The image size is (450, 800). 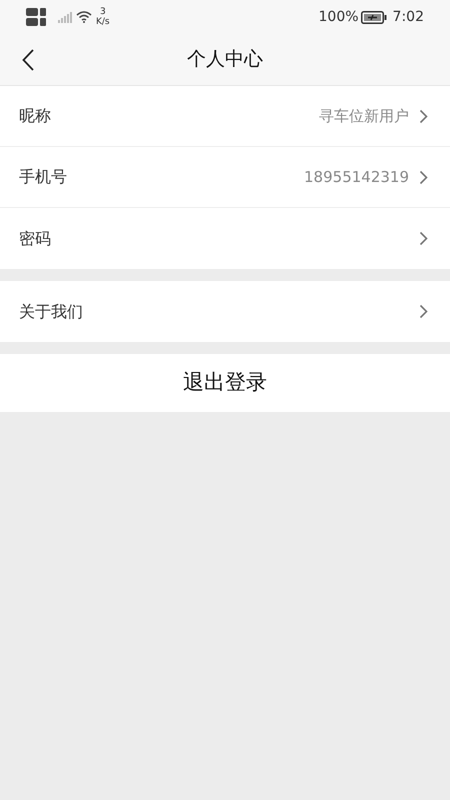 I want to click on row-label: 昵称, so click(x=35, y=116).